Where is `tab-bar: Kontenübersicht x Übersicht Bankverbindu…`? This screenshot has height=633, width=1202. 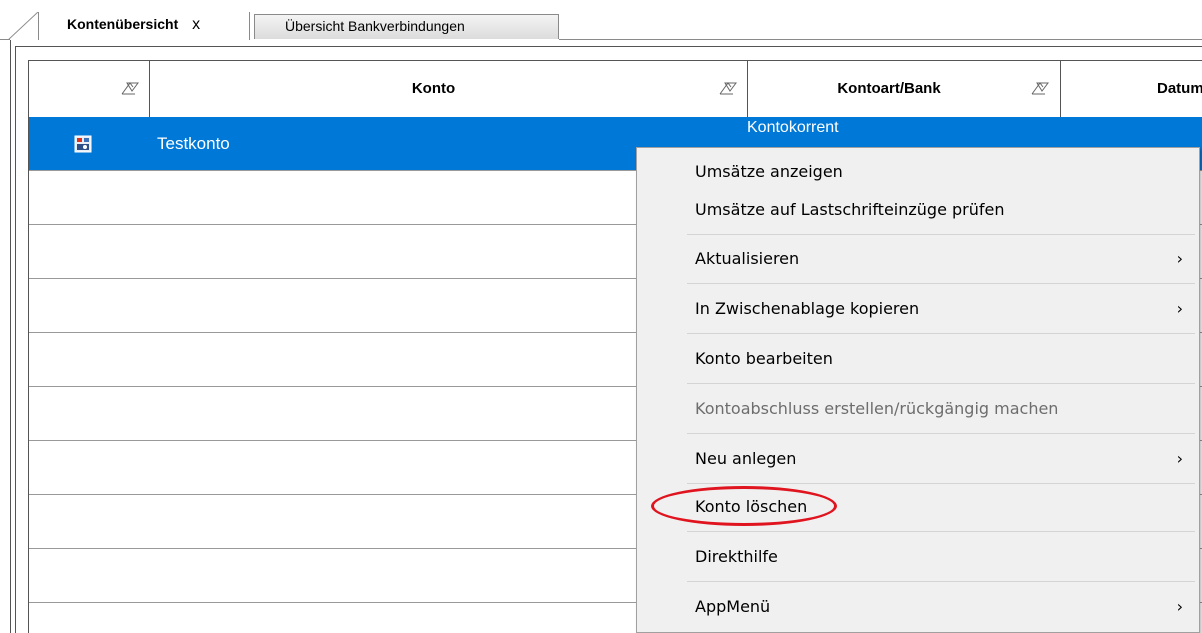 tab-bar: Kontenübersicht x Übersicht Bankverbindu… is located at coordinates (601, 20).